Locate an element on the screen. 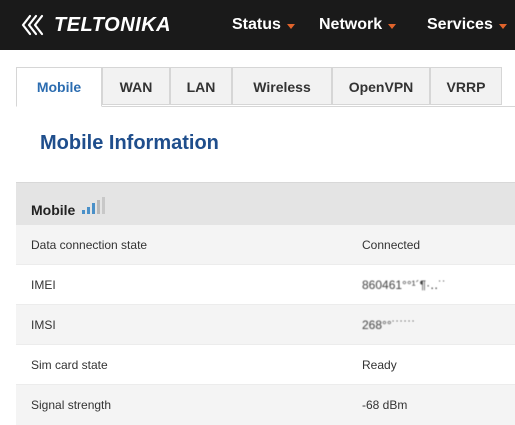 This screenshot has width=515, height=425. top-header-bar: TELTONIKA Status Network Services is located at coordinates (257, 25).